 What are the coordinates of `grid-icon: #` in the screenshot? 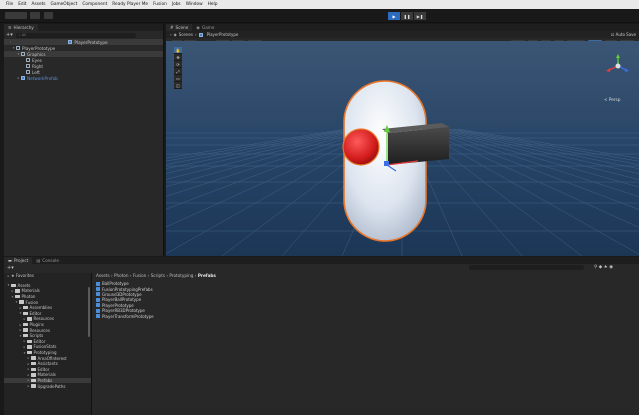 It's located at (172, 27).